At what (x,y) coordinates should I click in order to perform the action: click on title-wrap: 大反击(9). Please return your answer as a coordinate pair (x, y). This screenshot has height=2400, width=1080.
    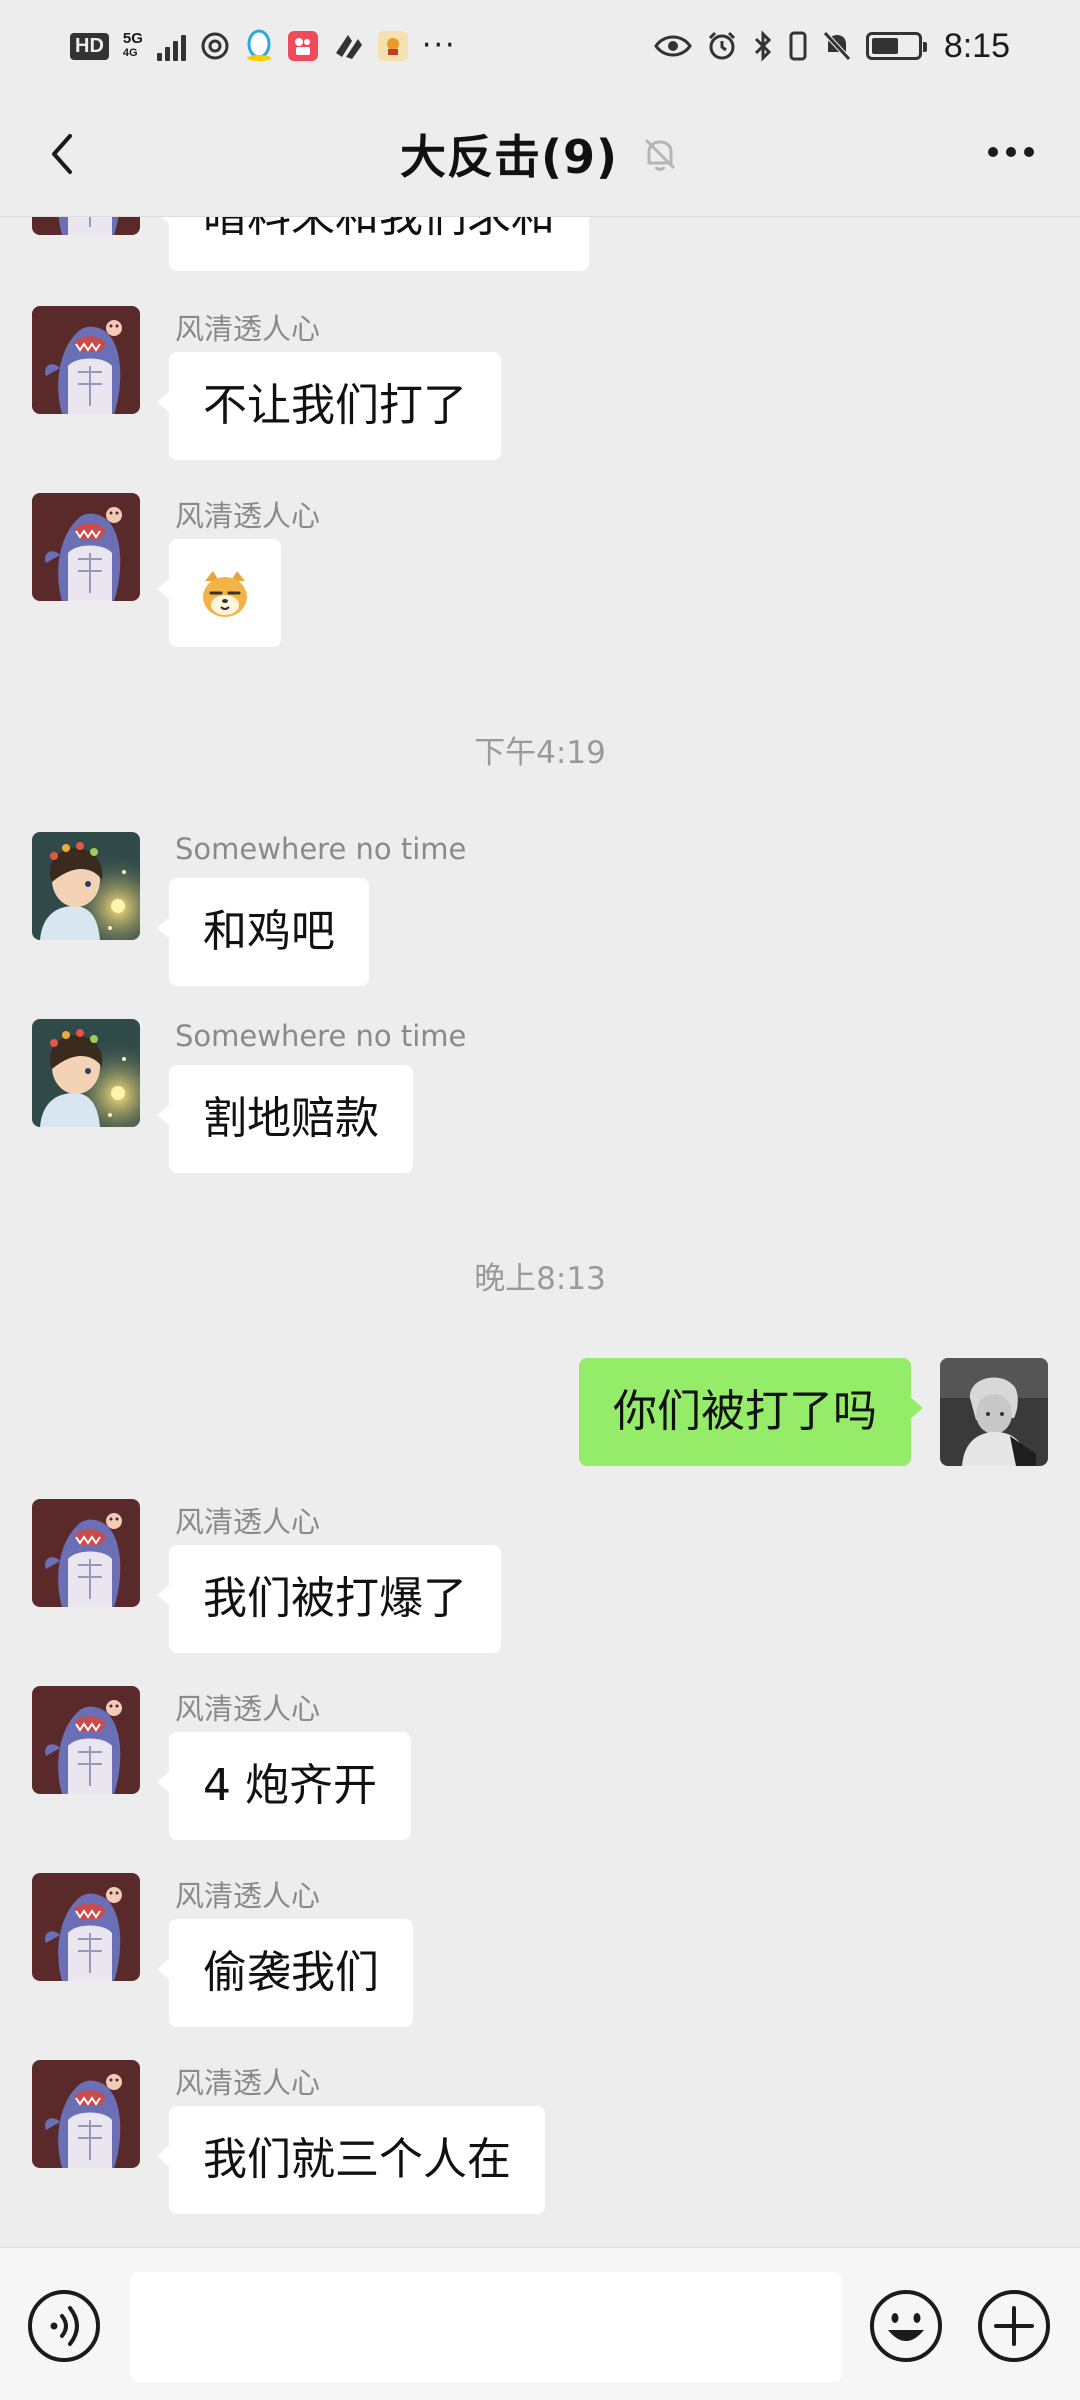
    Looking at the image, I should click on (540, 154).